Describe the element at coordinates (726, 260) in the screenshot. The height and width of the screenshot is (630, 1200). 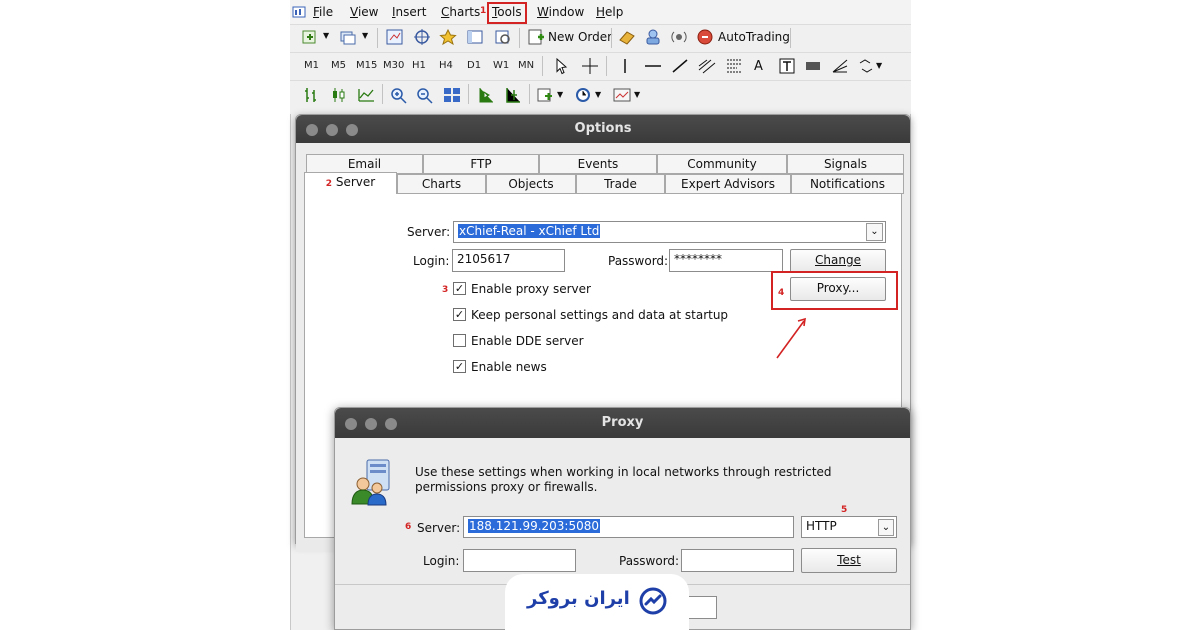
I see `password-field: ********` at that location.